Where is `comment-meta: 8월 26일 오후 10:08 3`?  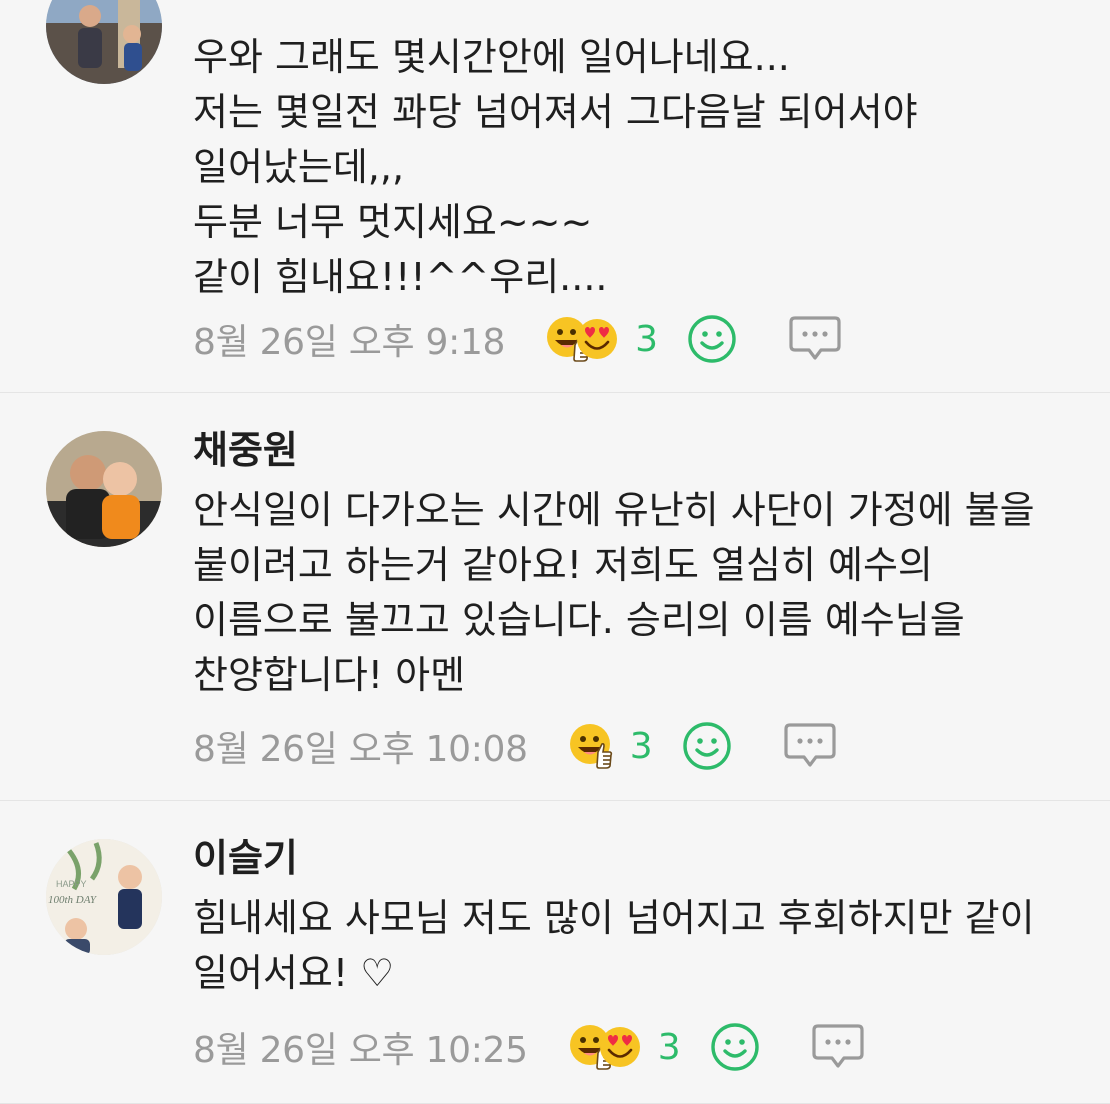 comment-meta: 8월 26일 오후 10:08 3 is located at coordinates (515, 746).